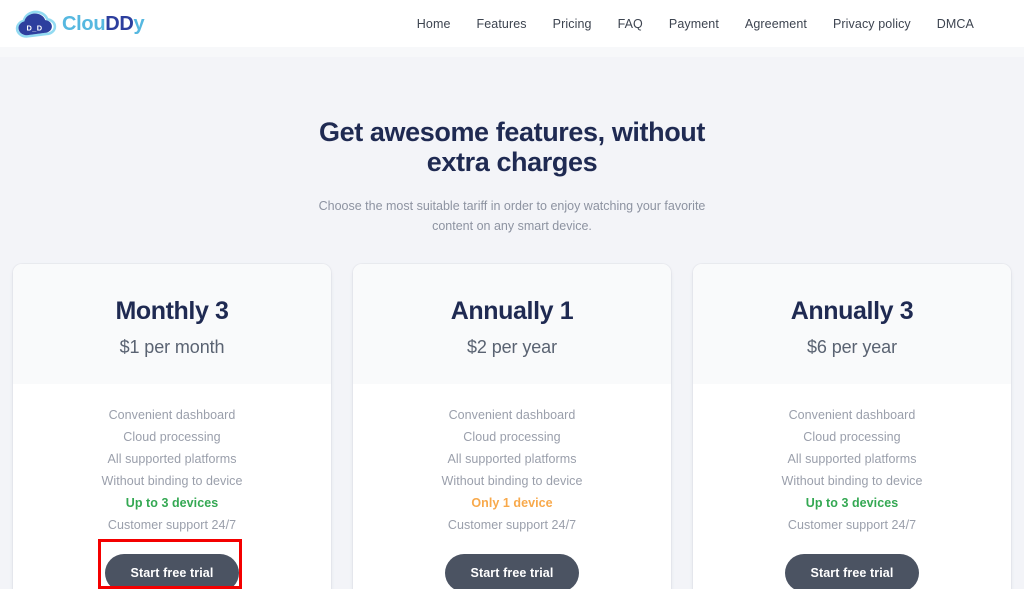 This screenshot has height=589, width=1024. I want to click on plan-name: Annually 1, so click(512, 311).